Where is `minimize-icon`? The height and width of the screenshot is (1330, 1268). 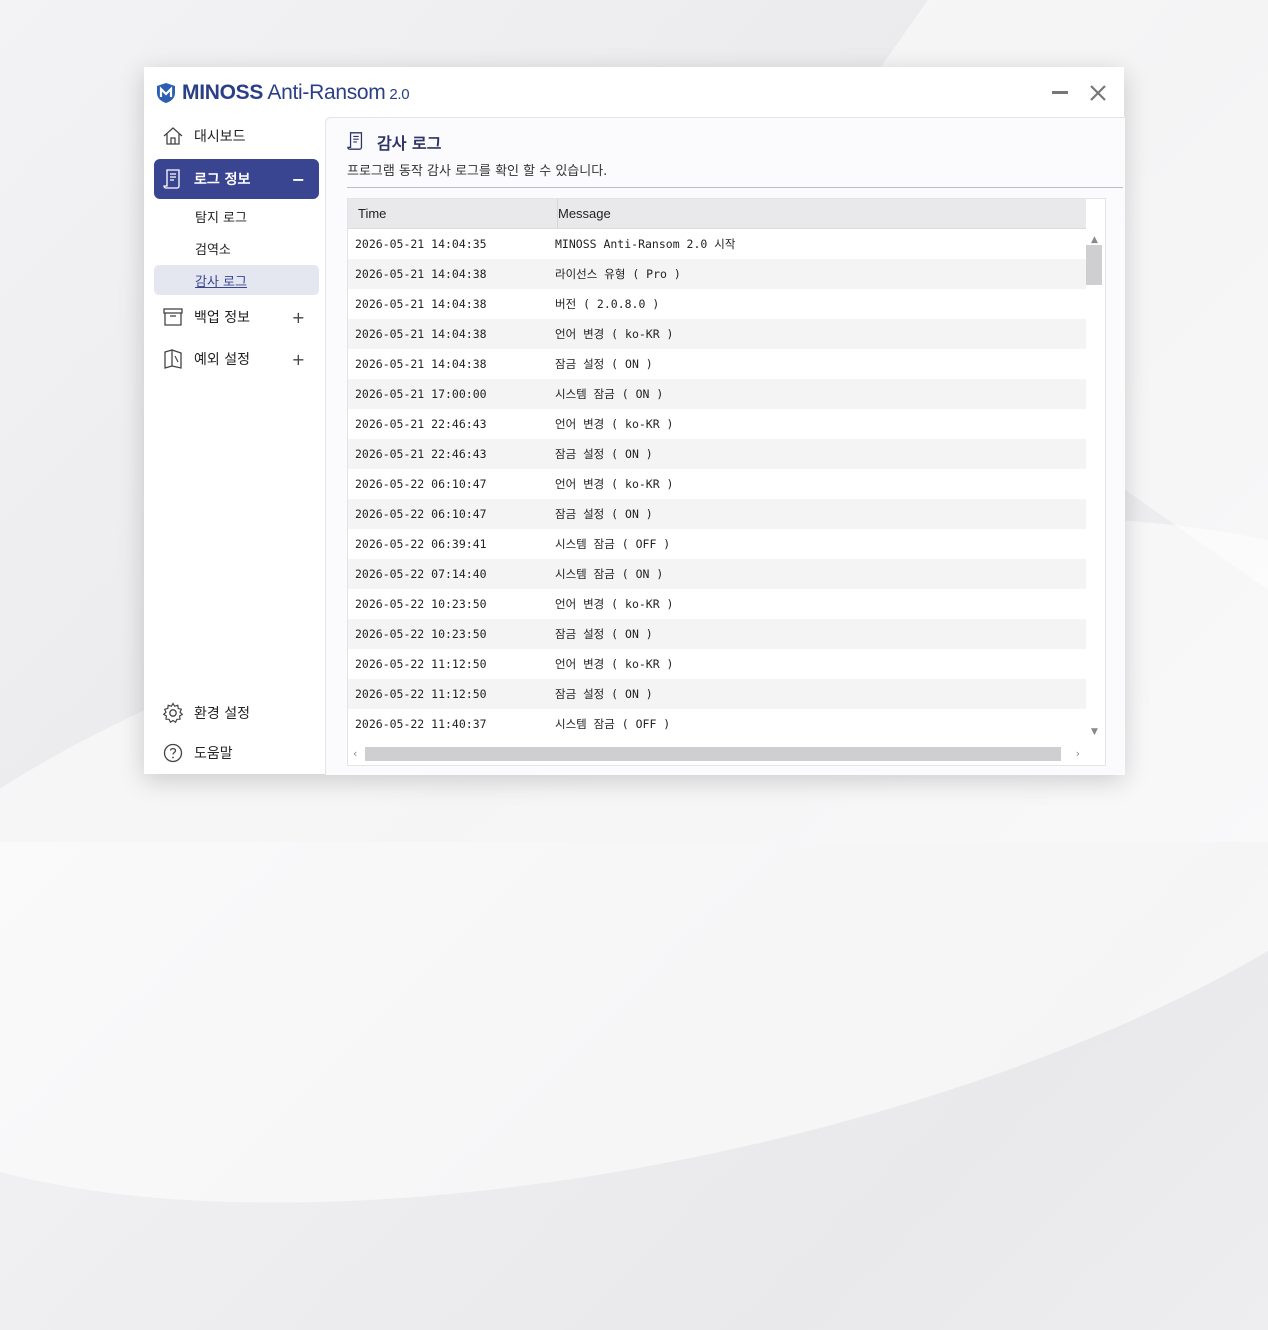 minimize-icon is located at coordinates (1060, 92).